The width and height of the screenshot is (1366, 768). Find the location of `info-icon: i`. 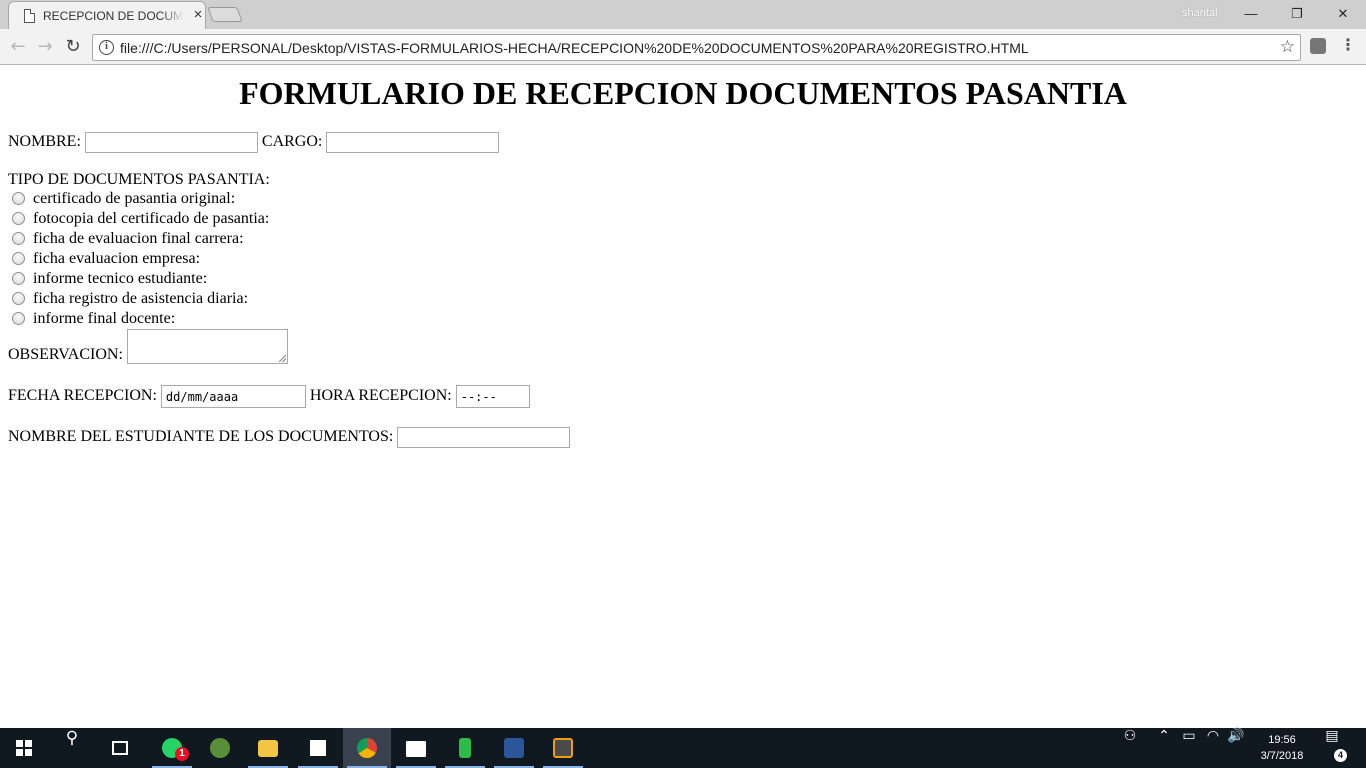

info-icon: i is located at coordinates (106, 47).